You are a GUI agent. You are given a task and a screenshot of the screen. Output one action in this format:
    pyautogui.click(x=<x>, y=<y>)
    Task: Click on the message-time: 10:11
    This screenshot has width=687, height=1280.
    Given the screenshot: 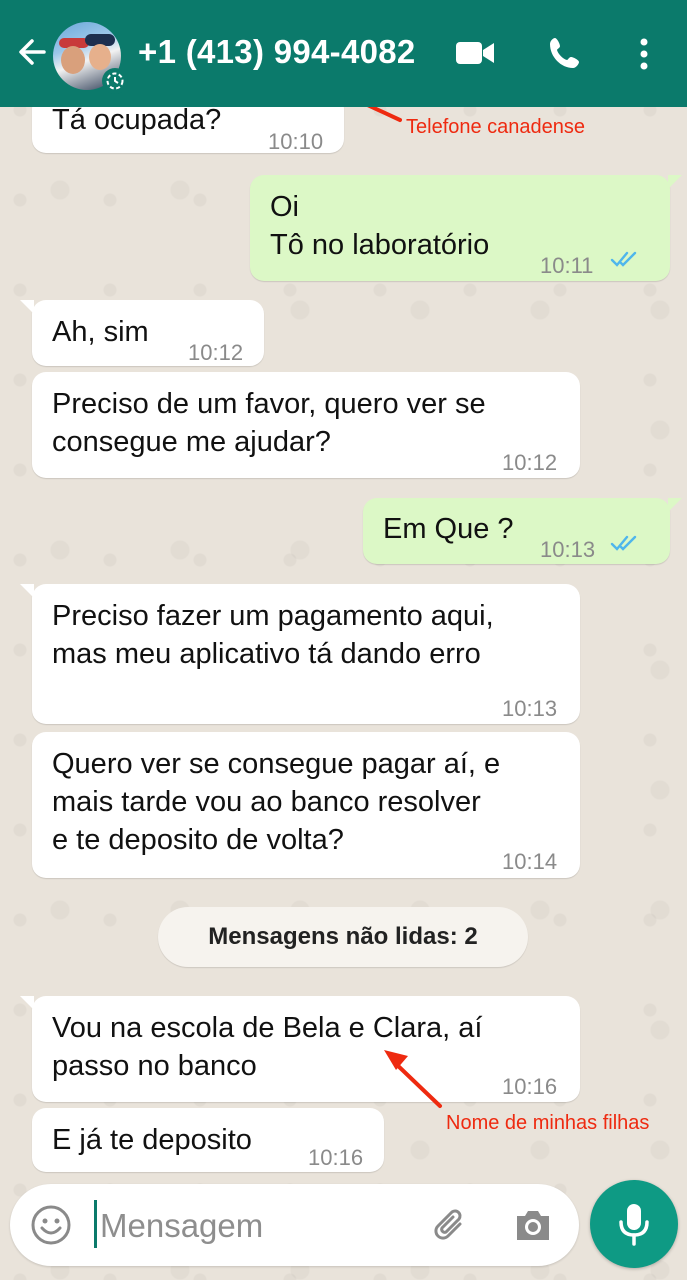 What is the action you would take?
    pyautogui.click(x=567, y=265)
    